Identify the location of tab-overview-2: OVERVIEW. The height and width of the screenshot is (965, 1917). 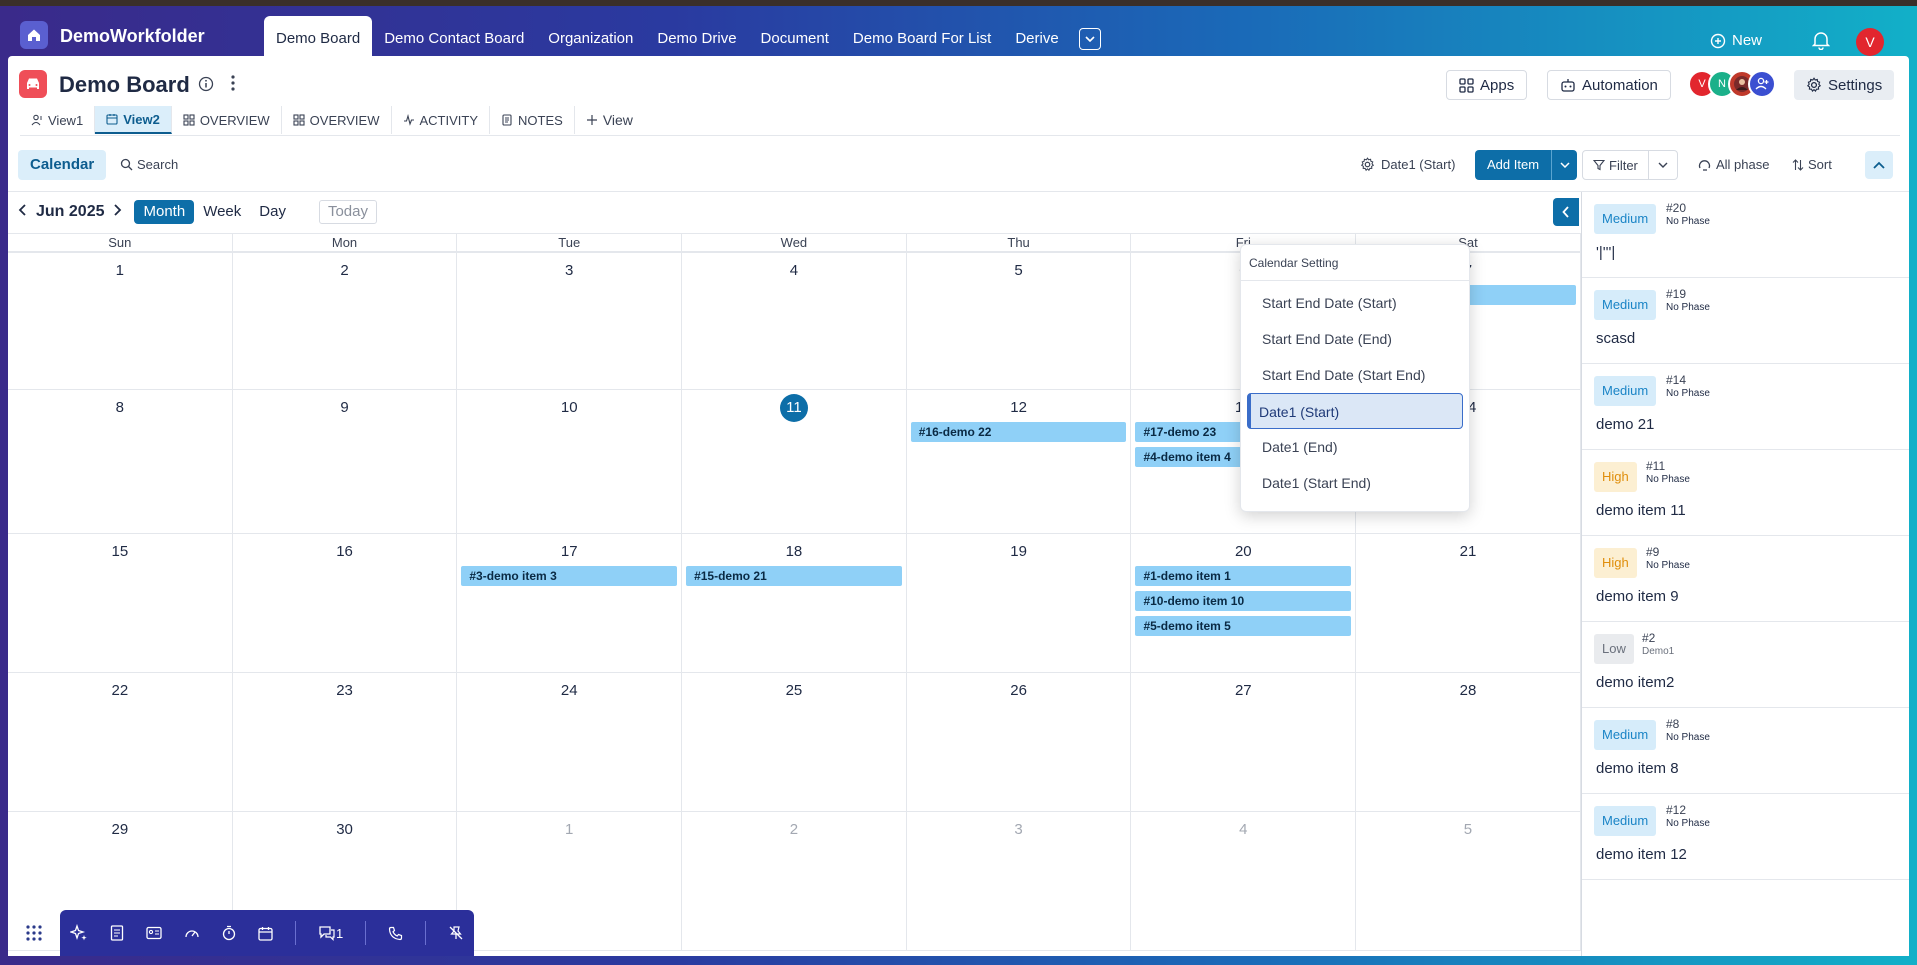
(337, 120).